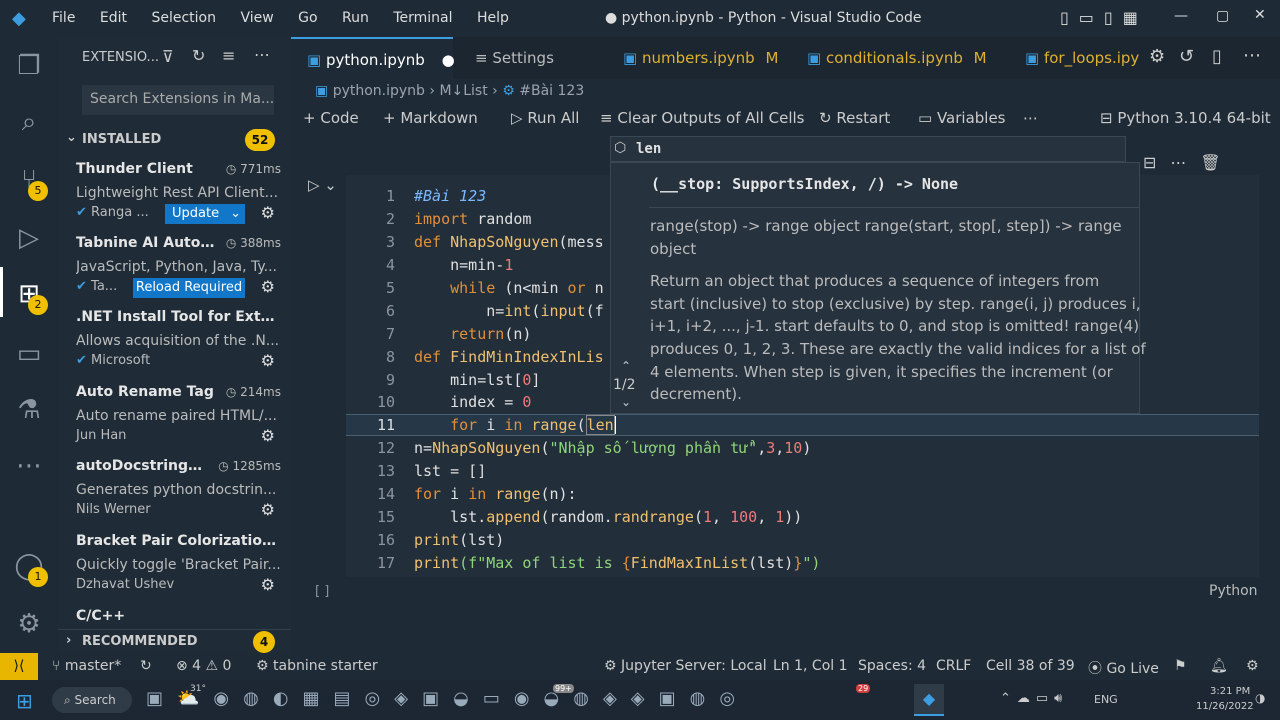  Describe the element at coordinates (307, 18) in the screenshot. I see `menu-go: Go` at that location.